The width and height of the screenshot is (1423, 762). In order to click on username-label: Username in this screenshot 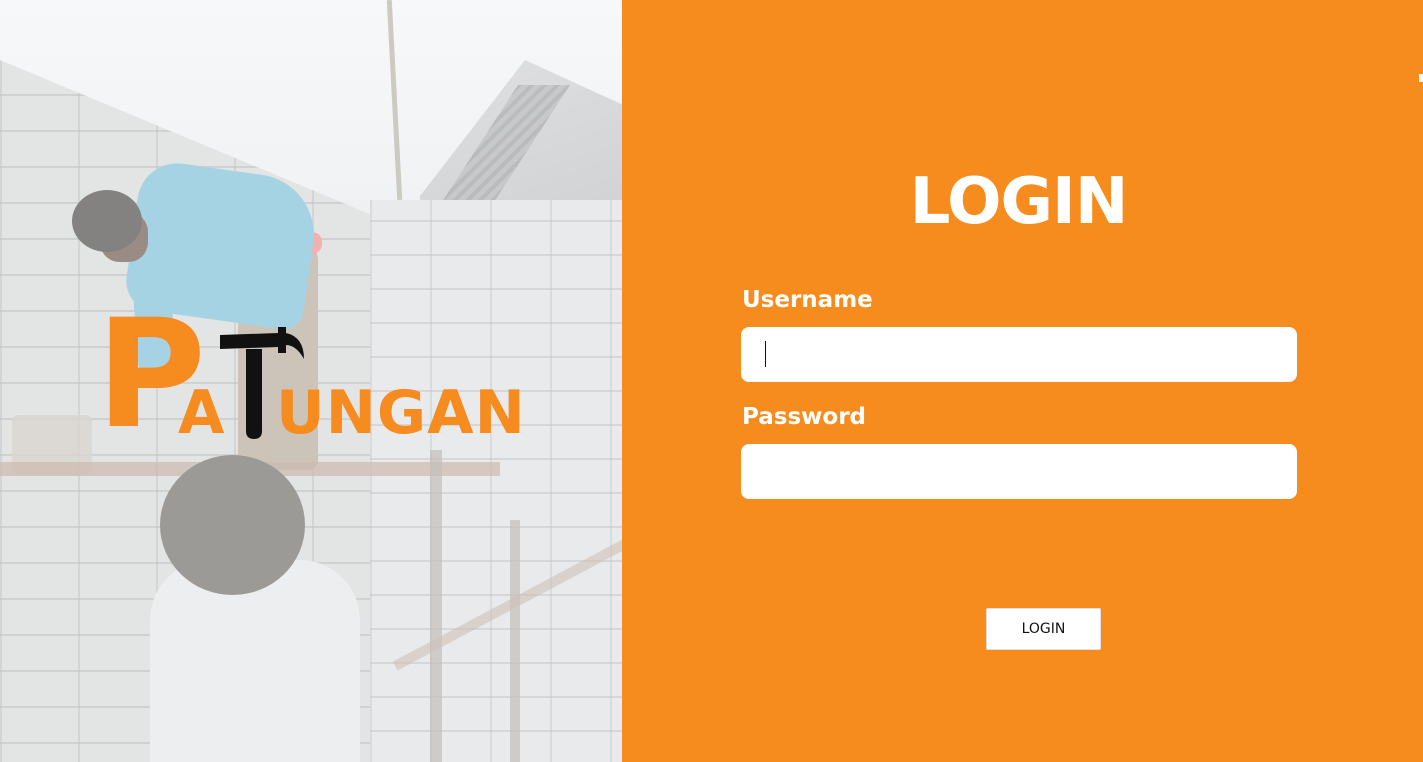, I will do `click(807, 300)`.